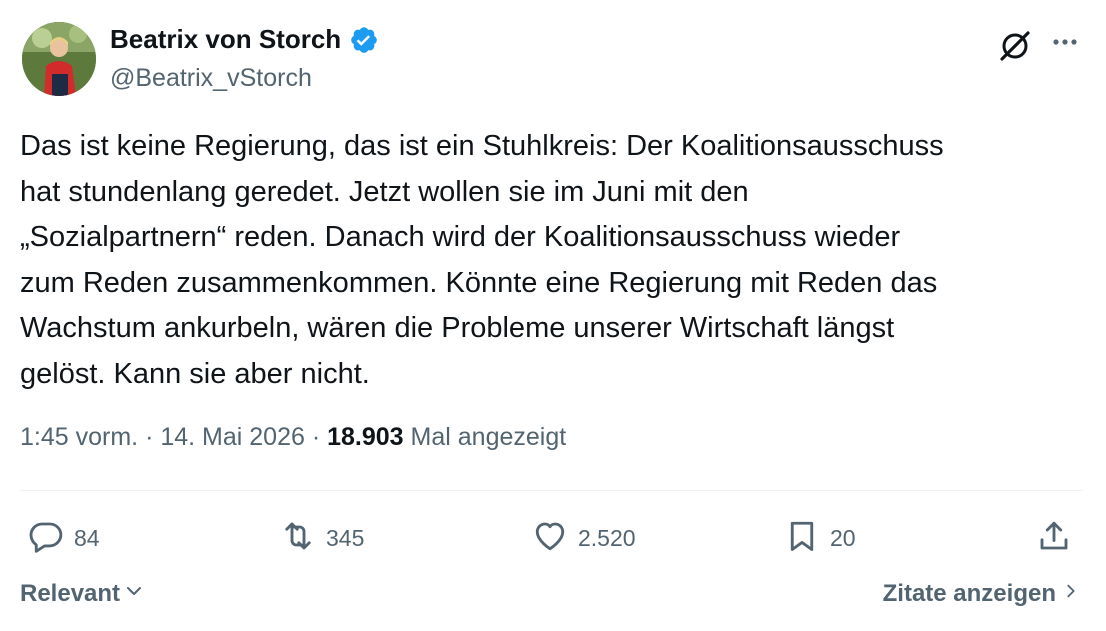 This screenshot has height=631, width=1106. Describe the element at coordinates (365, 437) in the screenshot. I see `views-count: 18.903` at that location.